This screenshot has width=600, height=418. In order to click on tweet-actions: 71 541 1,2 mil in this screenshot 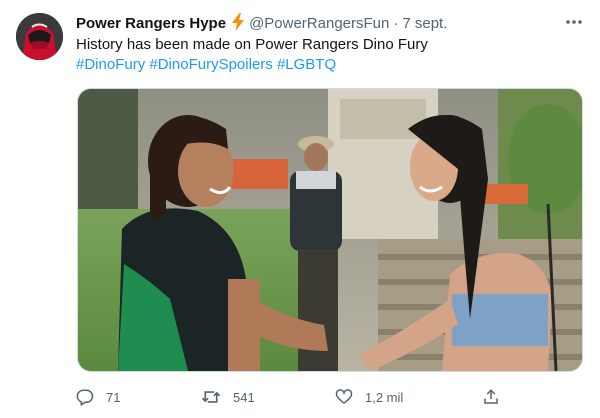, I will do `click(296, 397)`.